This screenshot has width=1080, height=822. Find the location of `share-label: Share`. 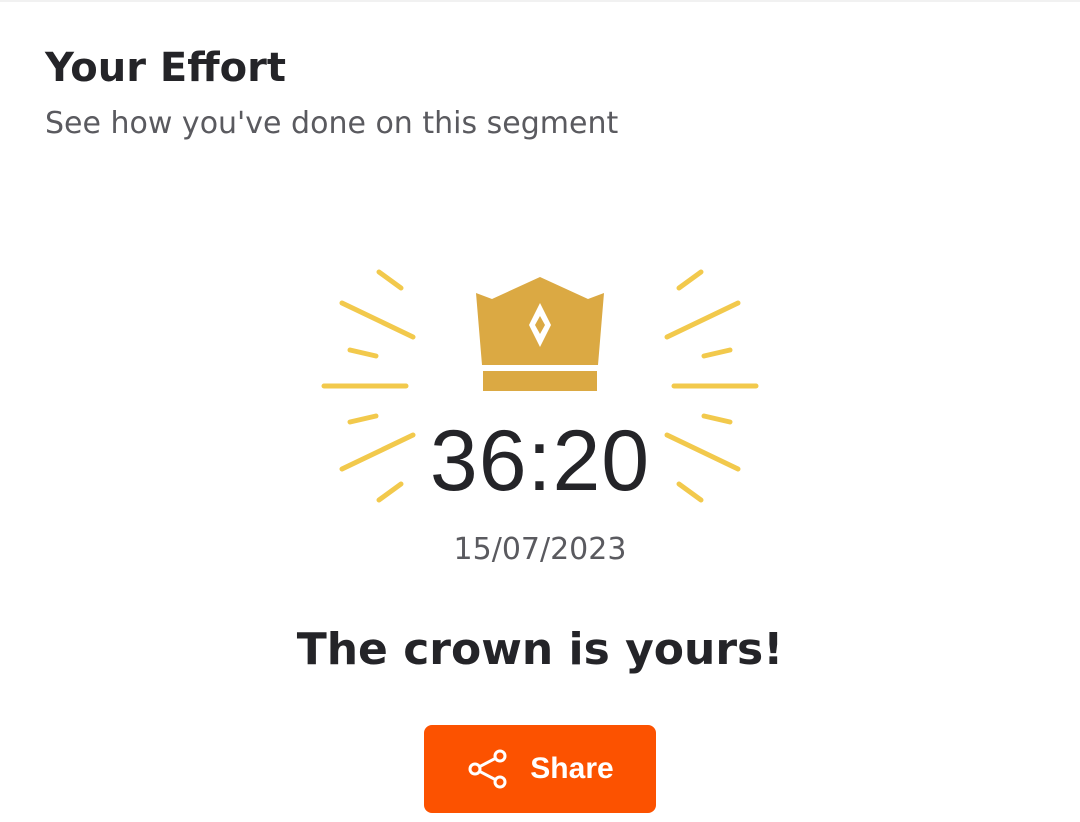

share-label: Share is located at coordinates (572, 768).